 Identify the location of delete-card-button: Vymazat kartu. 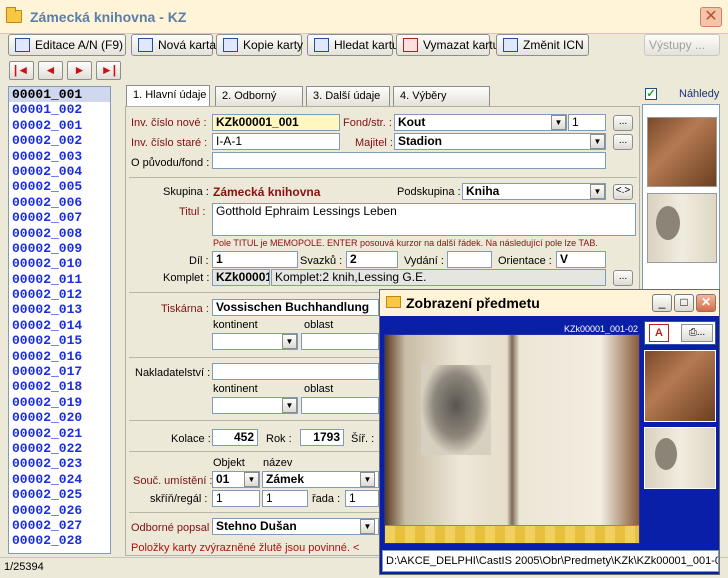
(447, 45).